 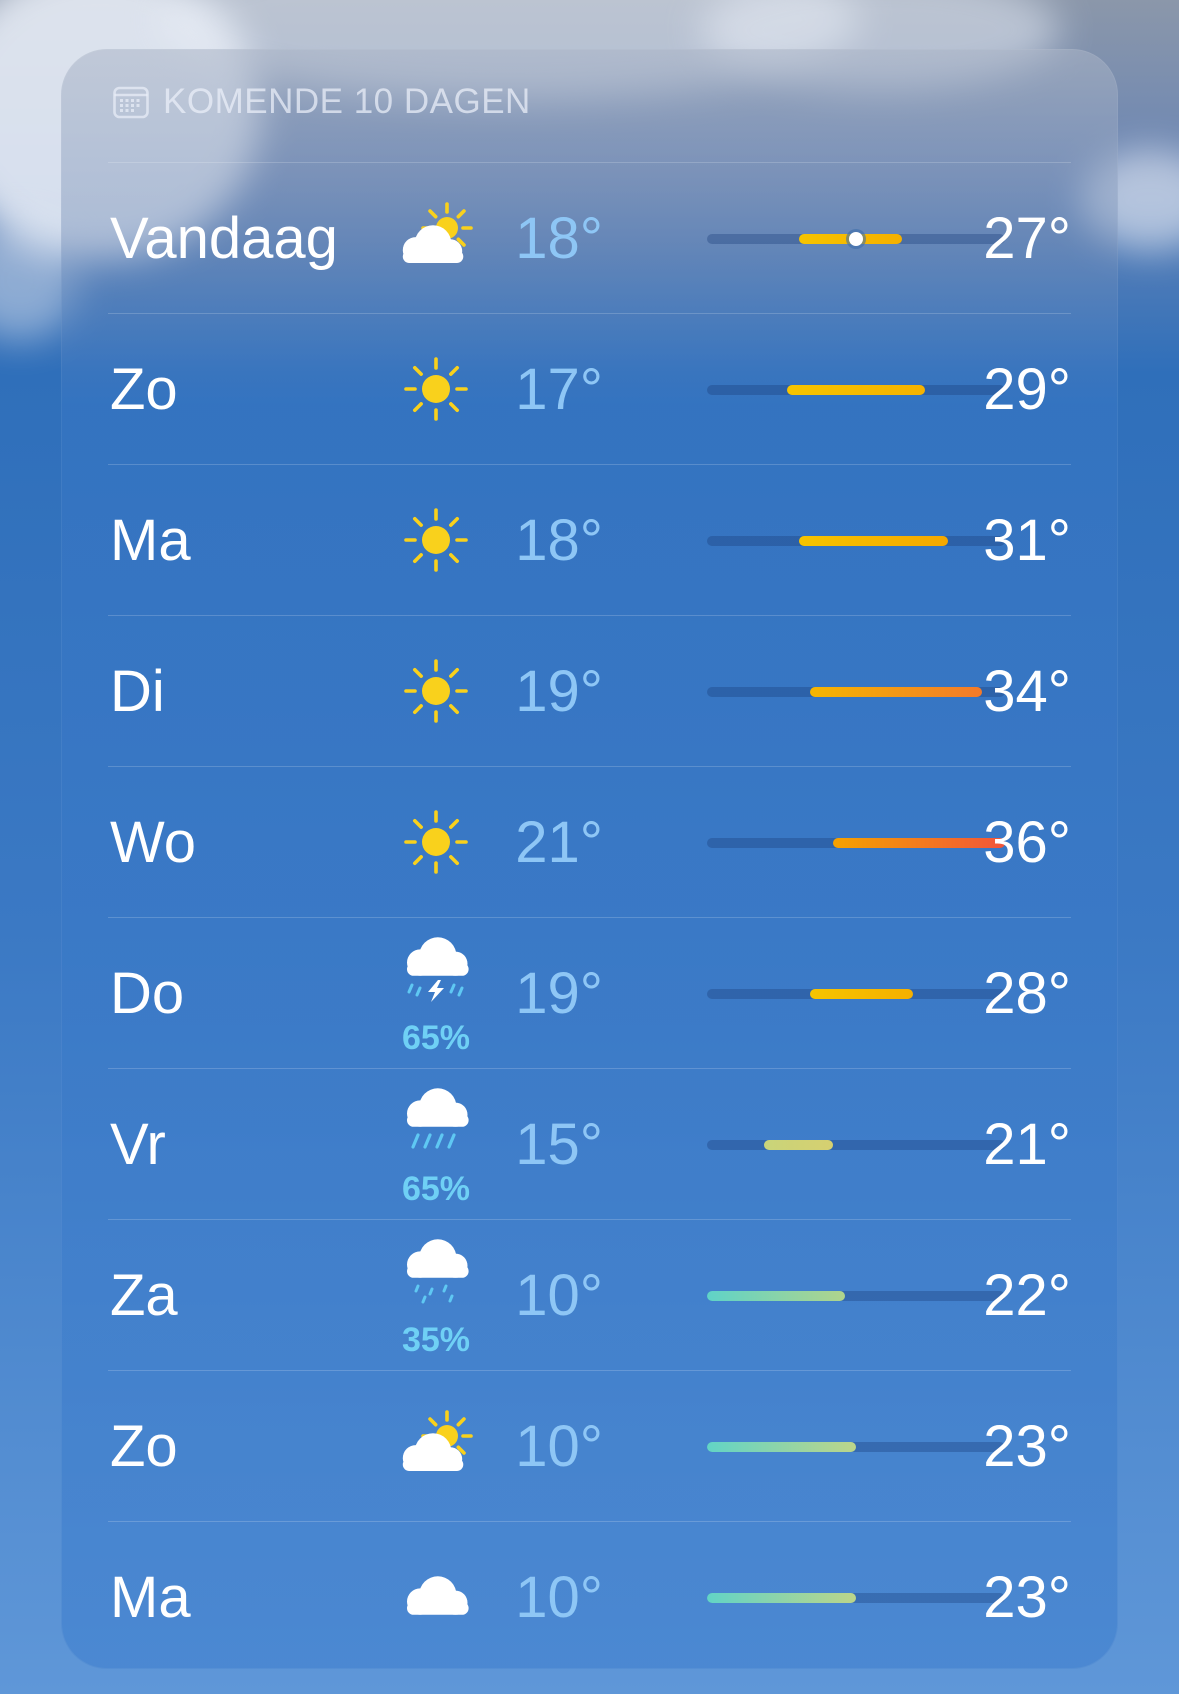 I want to click on high-temperature: 28°, so click(x=1027, y=993).